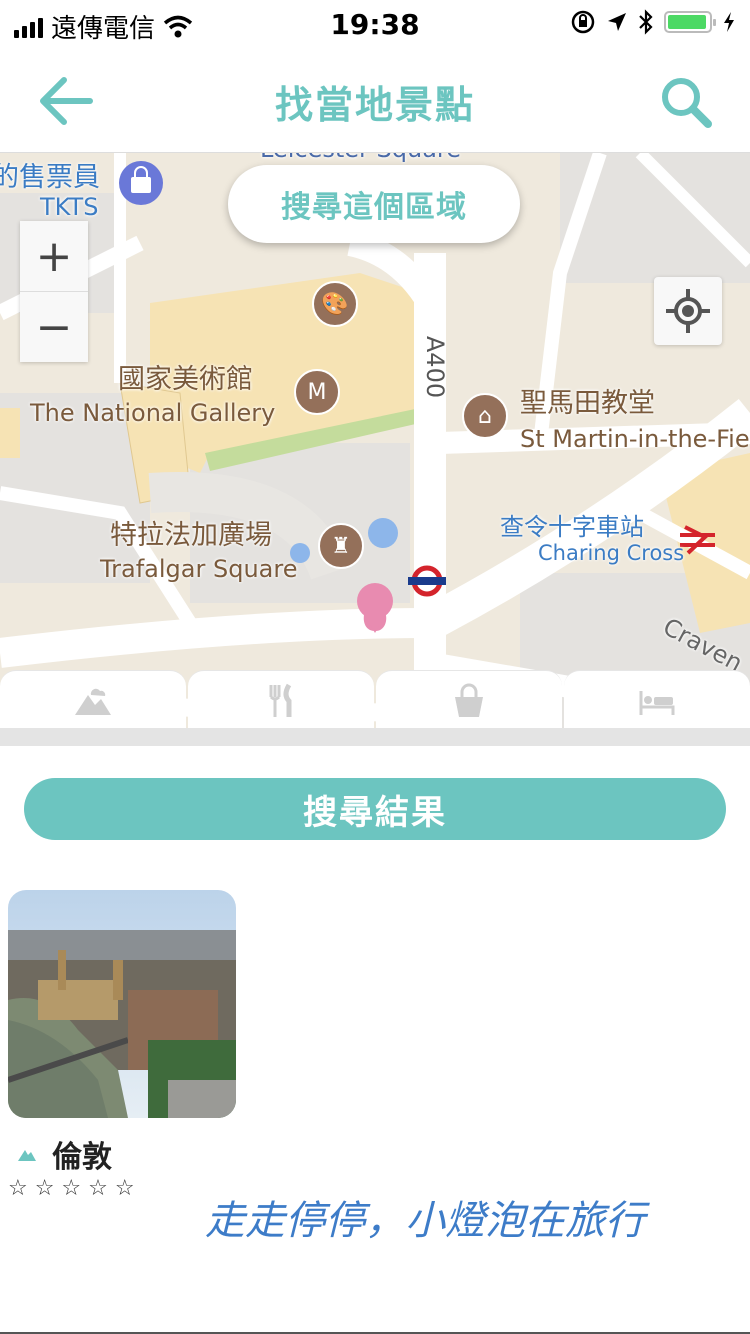 This screenshot has width=750, height=1334. I want to click on location-arrow-icon, so click(617, 22).